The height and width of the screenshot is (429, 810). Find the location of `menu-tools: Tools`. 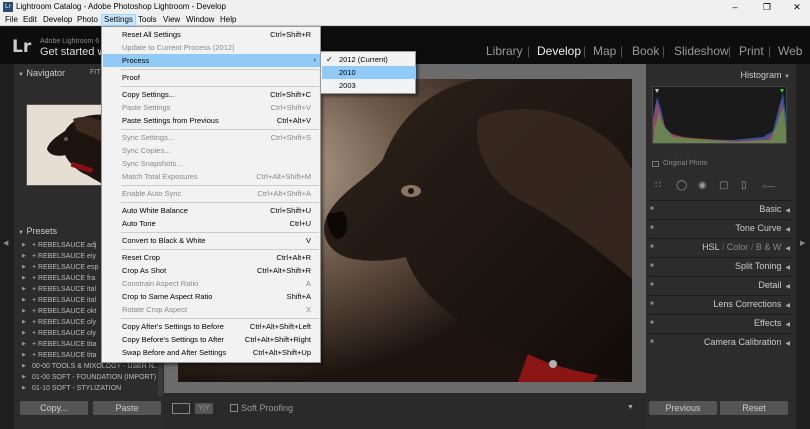

menu-tools: Tools is located at coordinates (147, 20).